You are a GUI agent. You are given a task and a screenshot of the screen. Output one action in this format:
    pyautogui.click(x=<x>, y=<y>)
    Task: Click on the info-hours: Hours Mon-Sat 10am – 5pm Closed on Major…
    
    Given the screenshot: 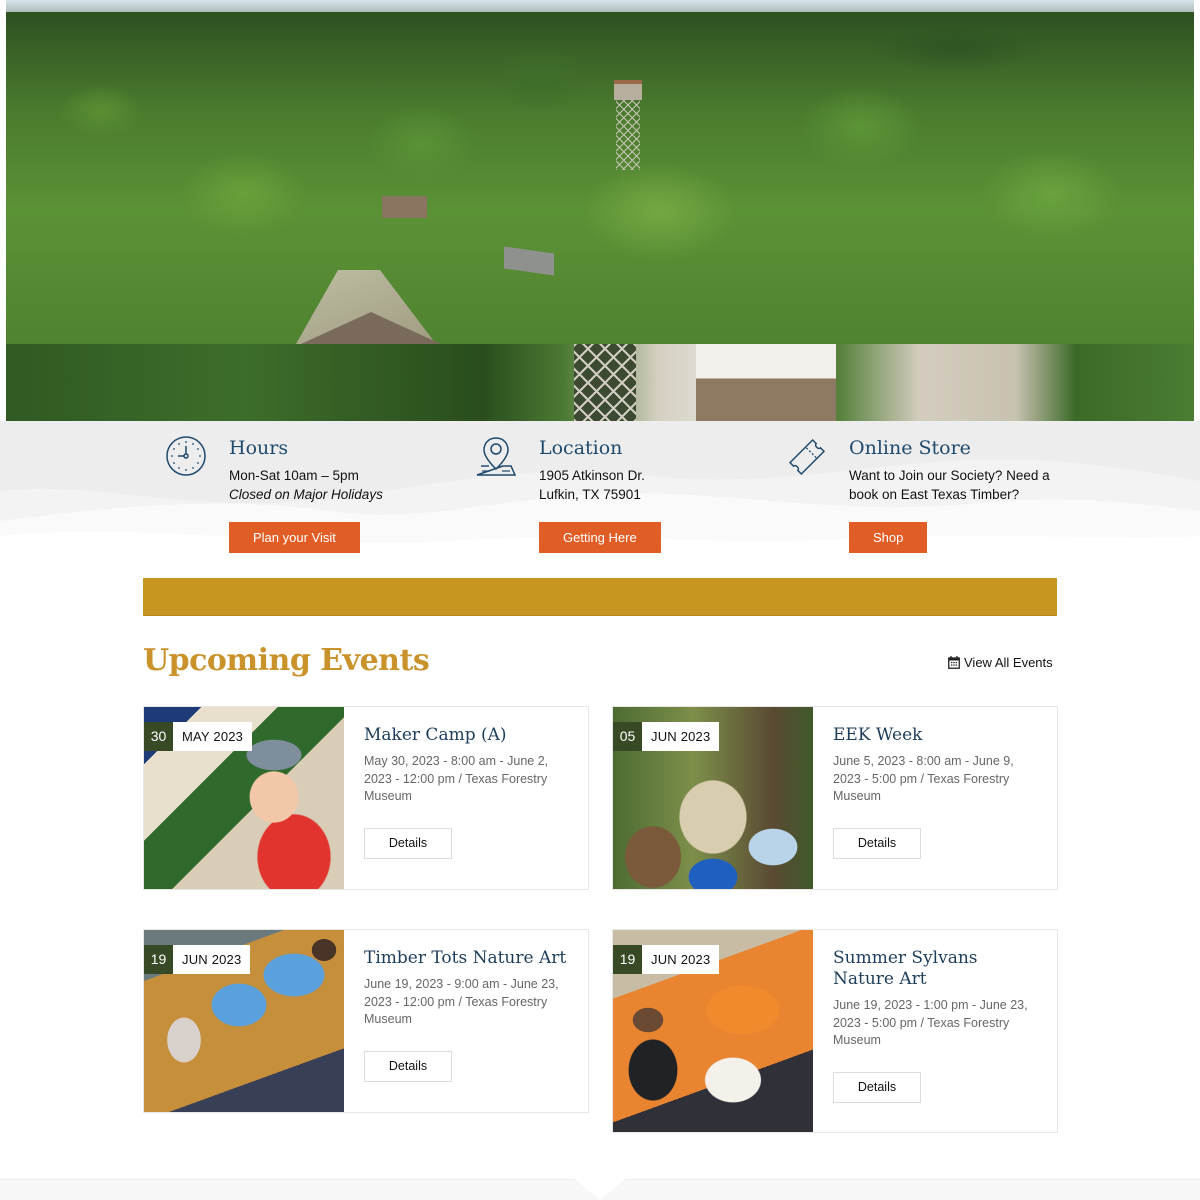 What is the action you would take?
    pyautogui.click(x=315, y=496)
    